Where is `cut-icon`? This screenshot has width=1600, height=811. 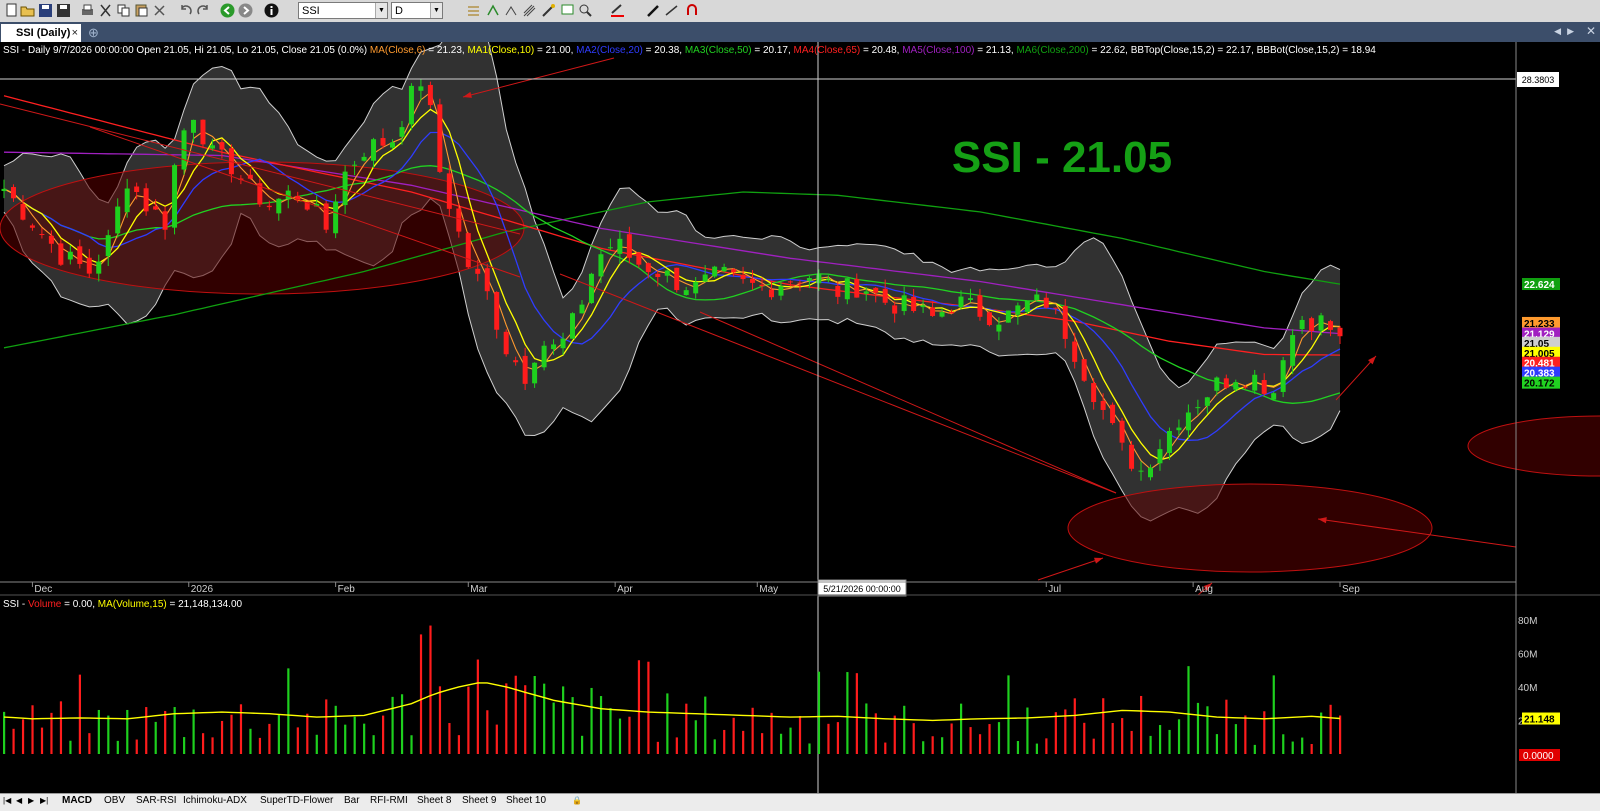 cut-icon is located at coordinates (105, 10).